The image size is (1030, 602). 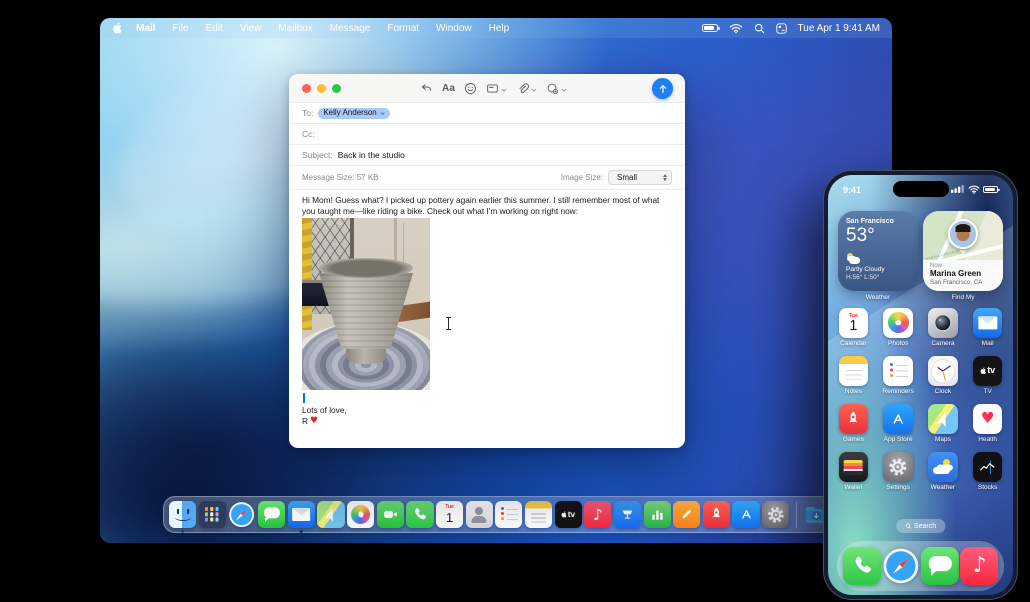 I want to click on iphone-wallet-icon, so click(x=853, y=467).